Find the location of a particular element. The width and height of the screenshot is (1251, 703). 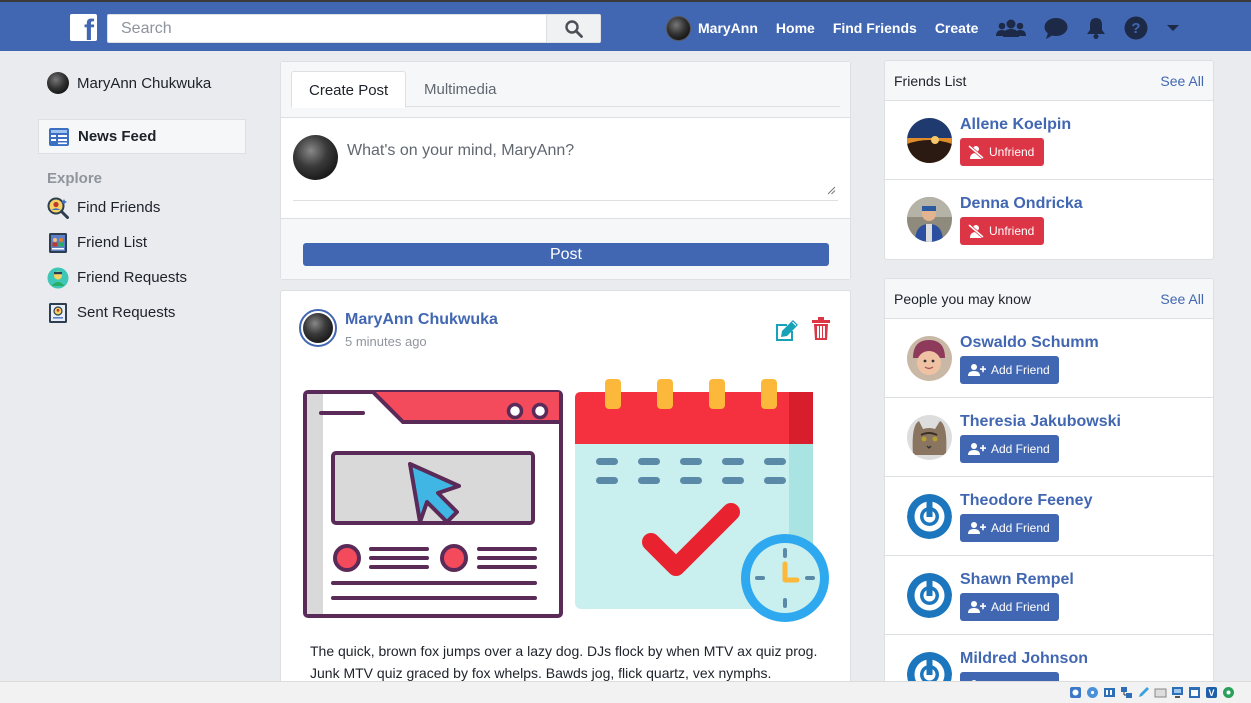

suggestion-name: Theresia Jakubowski is located at coordinates (1040, 422).